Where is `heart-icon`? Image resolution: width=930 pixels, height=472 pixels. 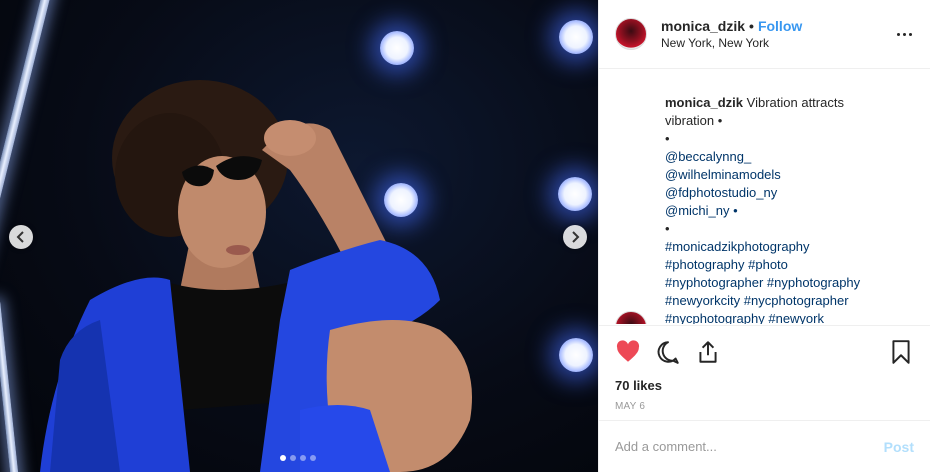 heart-icon is located at coordinates (628, 352).